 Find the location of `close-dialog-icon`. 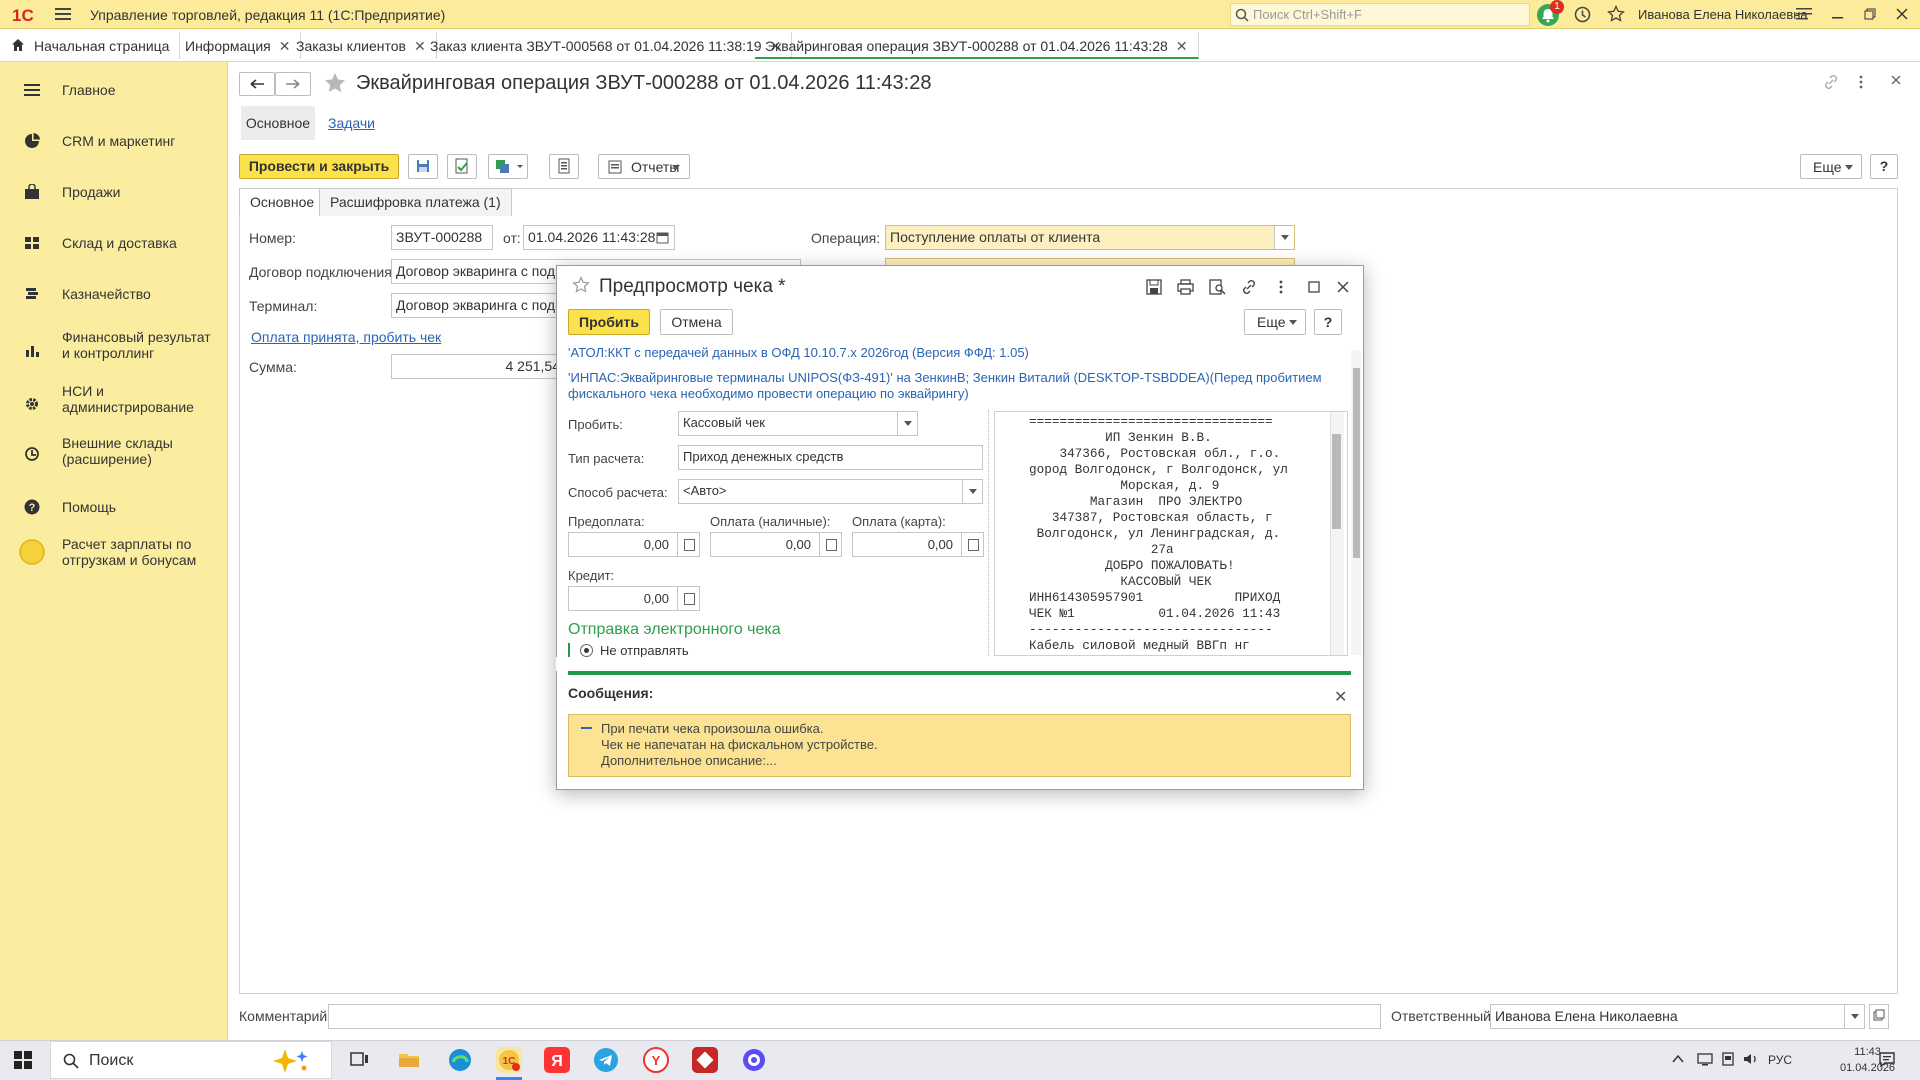

close-dialog-icon is located at coordinates (1343, 287).